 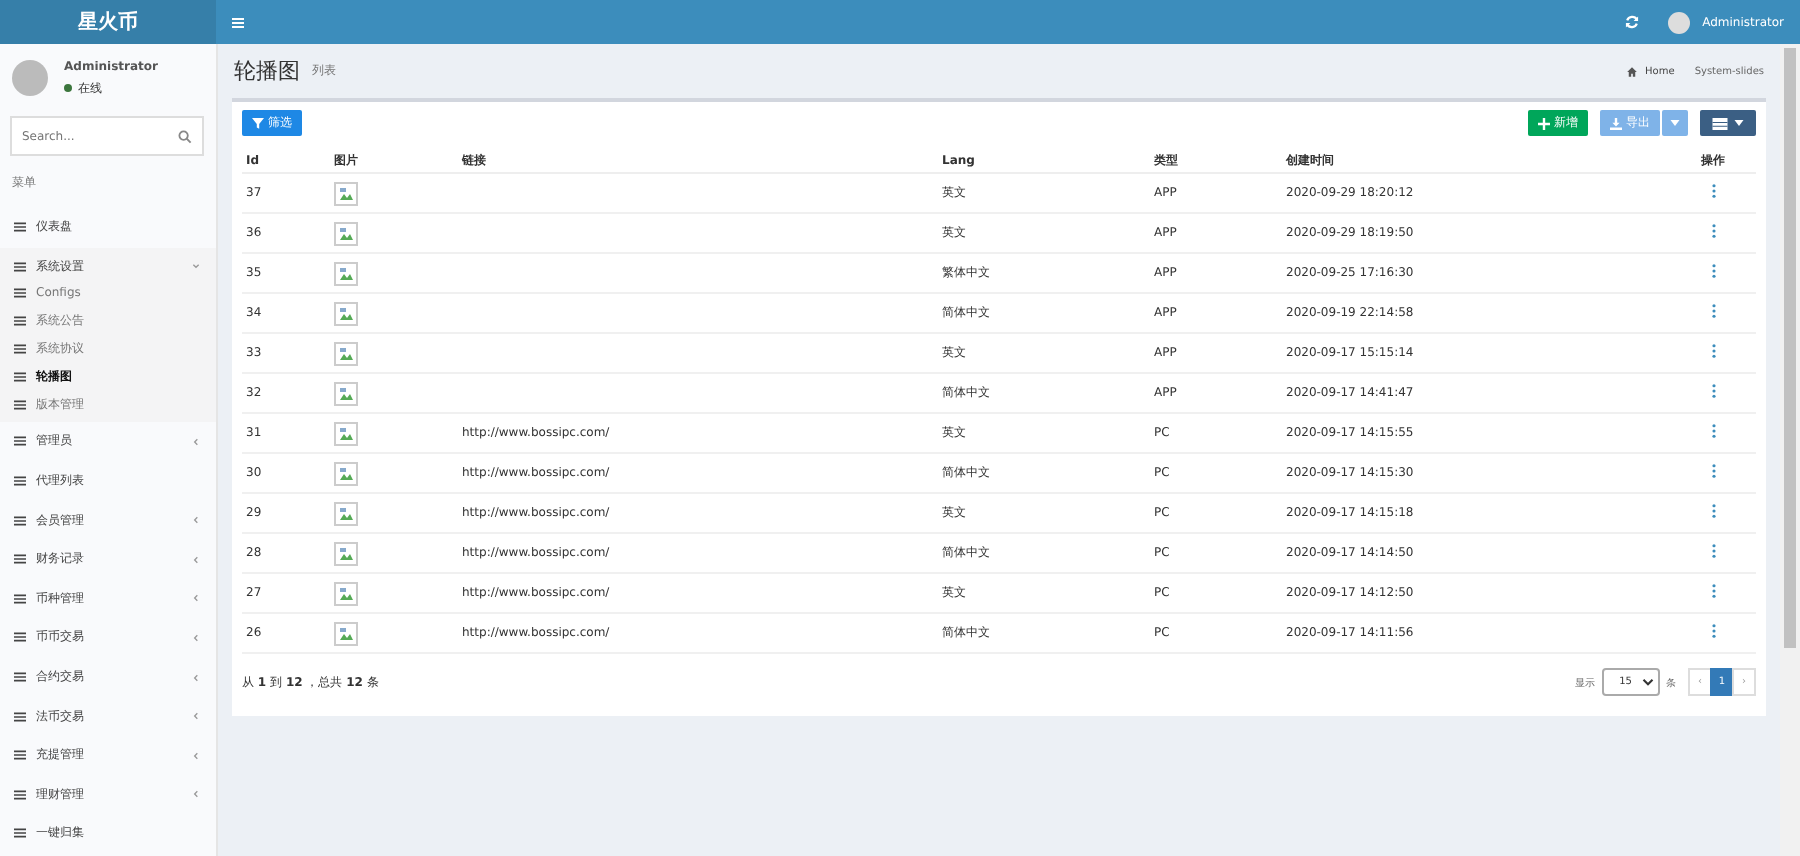 I want to click on scrollbar, so click(x=1790, y=450).